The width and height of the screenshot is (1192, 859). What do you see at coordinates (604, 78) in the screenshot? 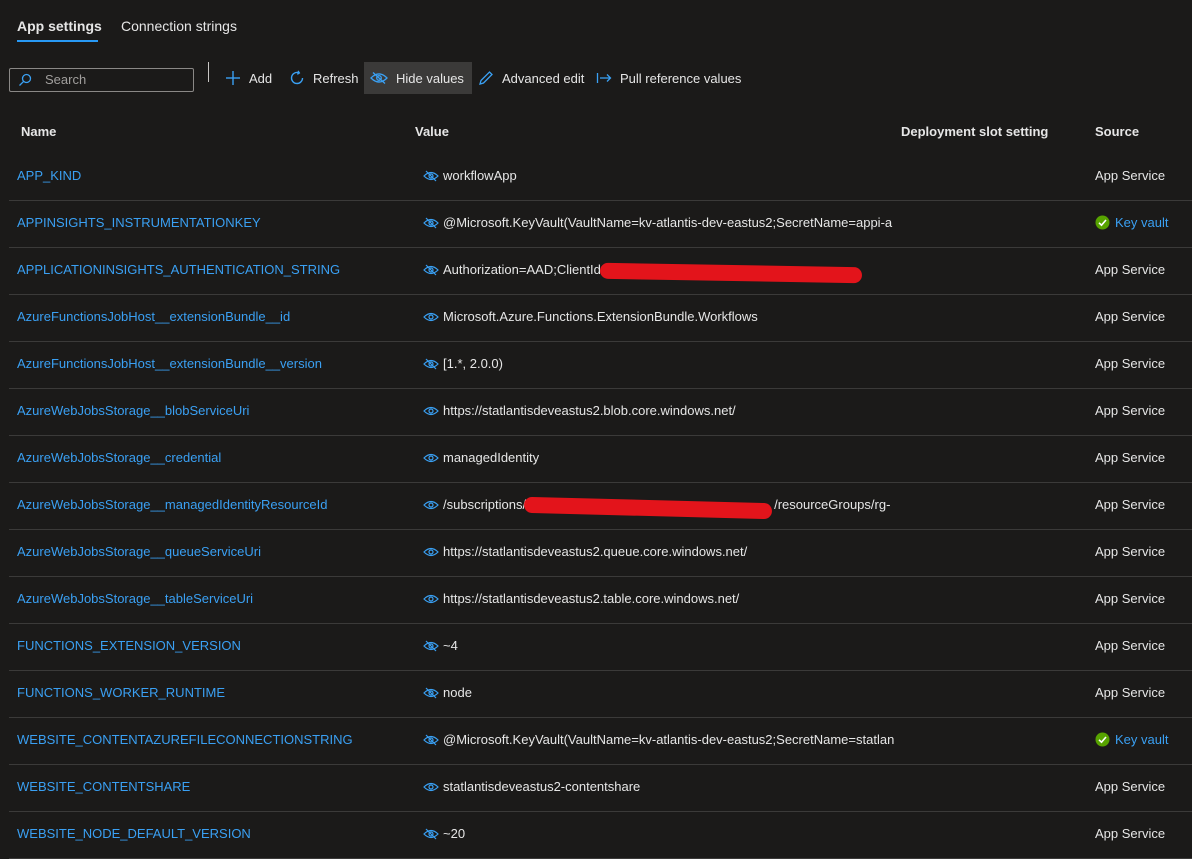
I see `pull-arrow-icon` at bounding box center [604, 78].